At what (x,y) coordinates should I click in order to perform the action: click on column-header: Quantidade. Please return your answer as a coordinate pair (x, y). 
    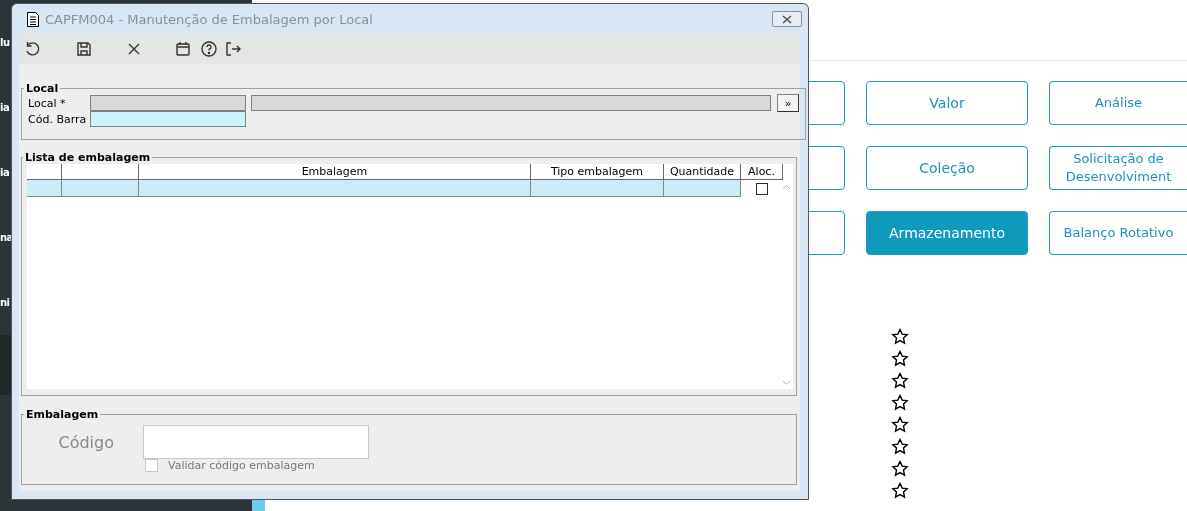
    Looking at the image, I should click on (702, 172).